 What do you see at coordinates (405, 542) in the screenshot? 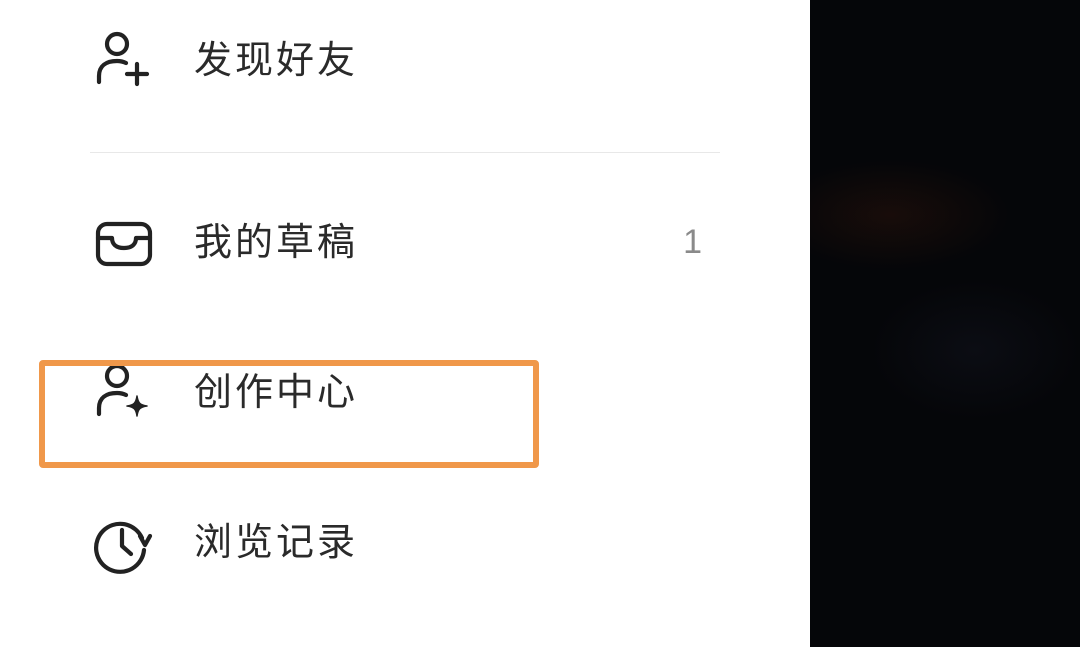
I see `menu-item-browsing-history: 浏览记录` at bounding box center [405, 542].